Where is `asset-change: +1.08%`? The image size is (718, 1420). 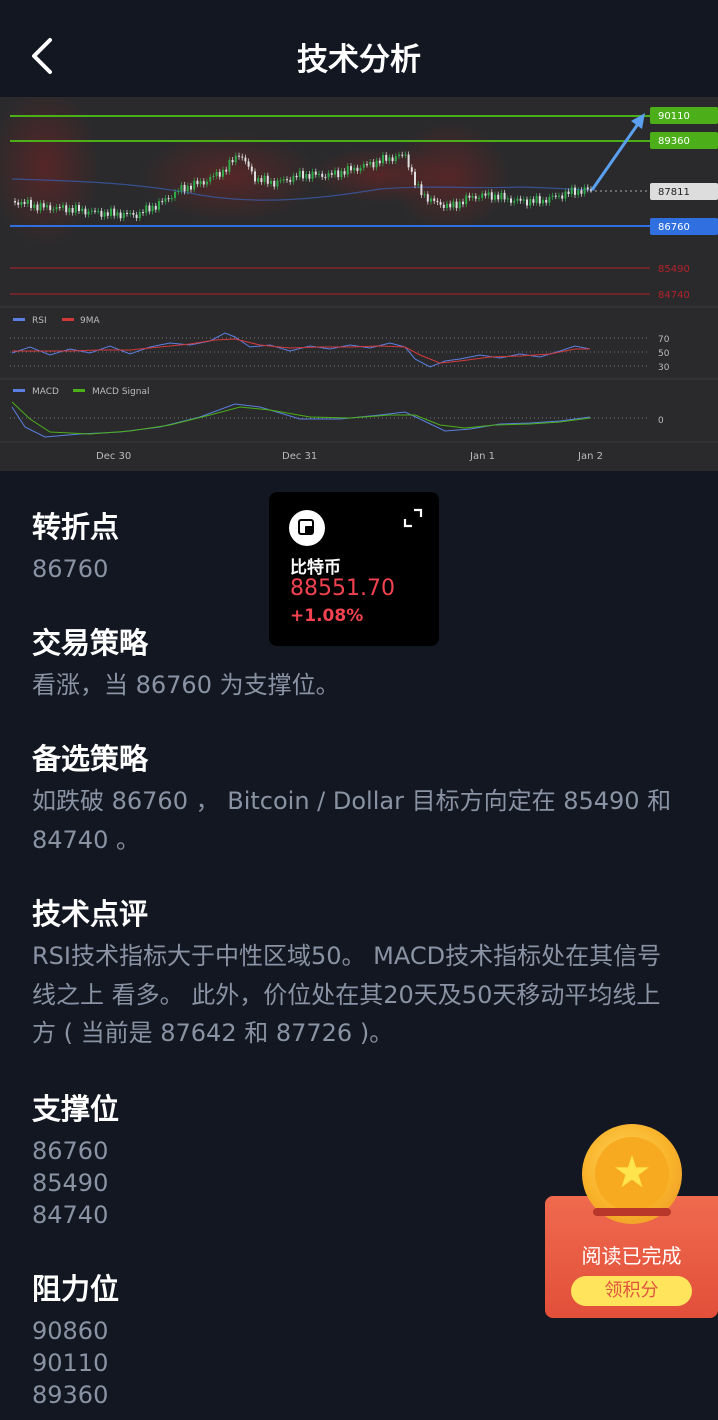
asset-change: +1.08% is located at coordinates (327, 616).